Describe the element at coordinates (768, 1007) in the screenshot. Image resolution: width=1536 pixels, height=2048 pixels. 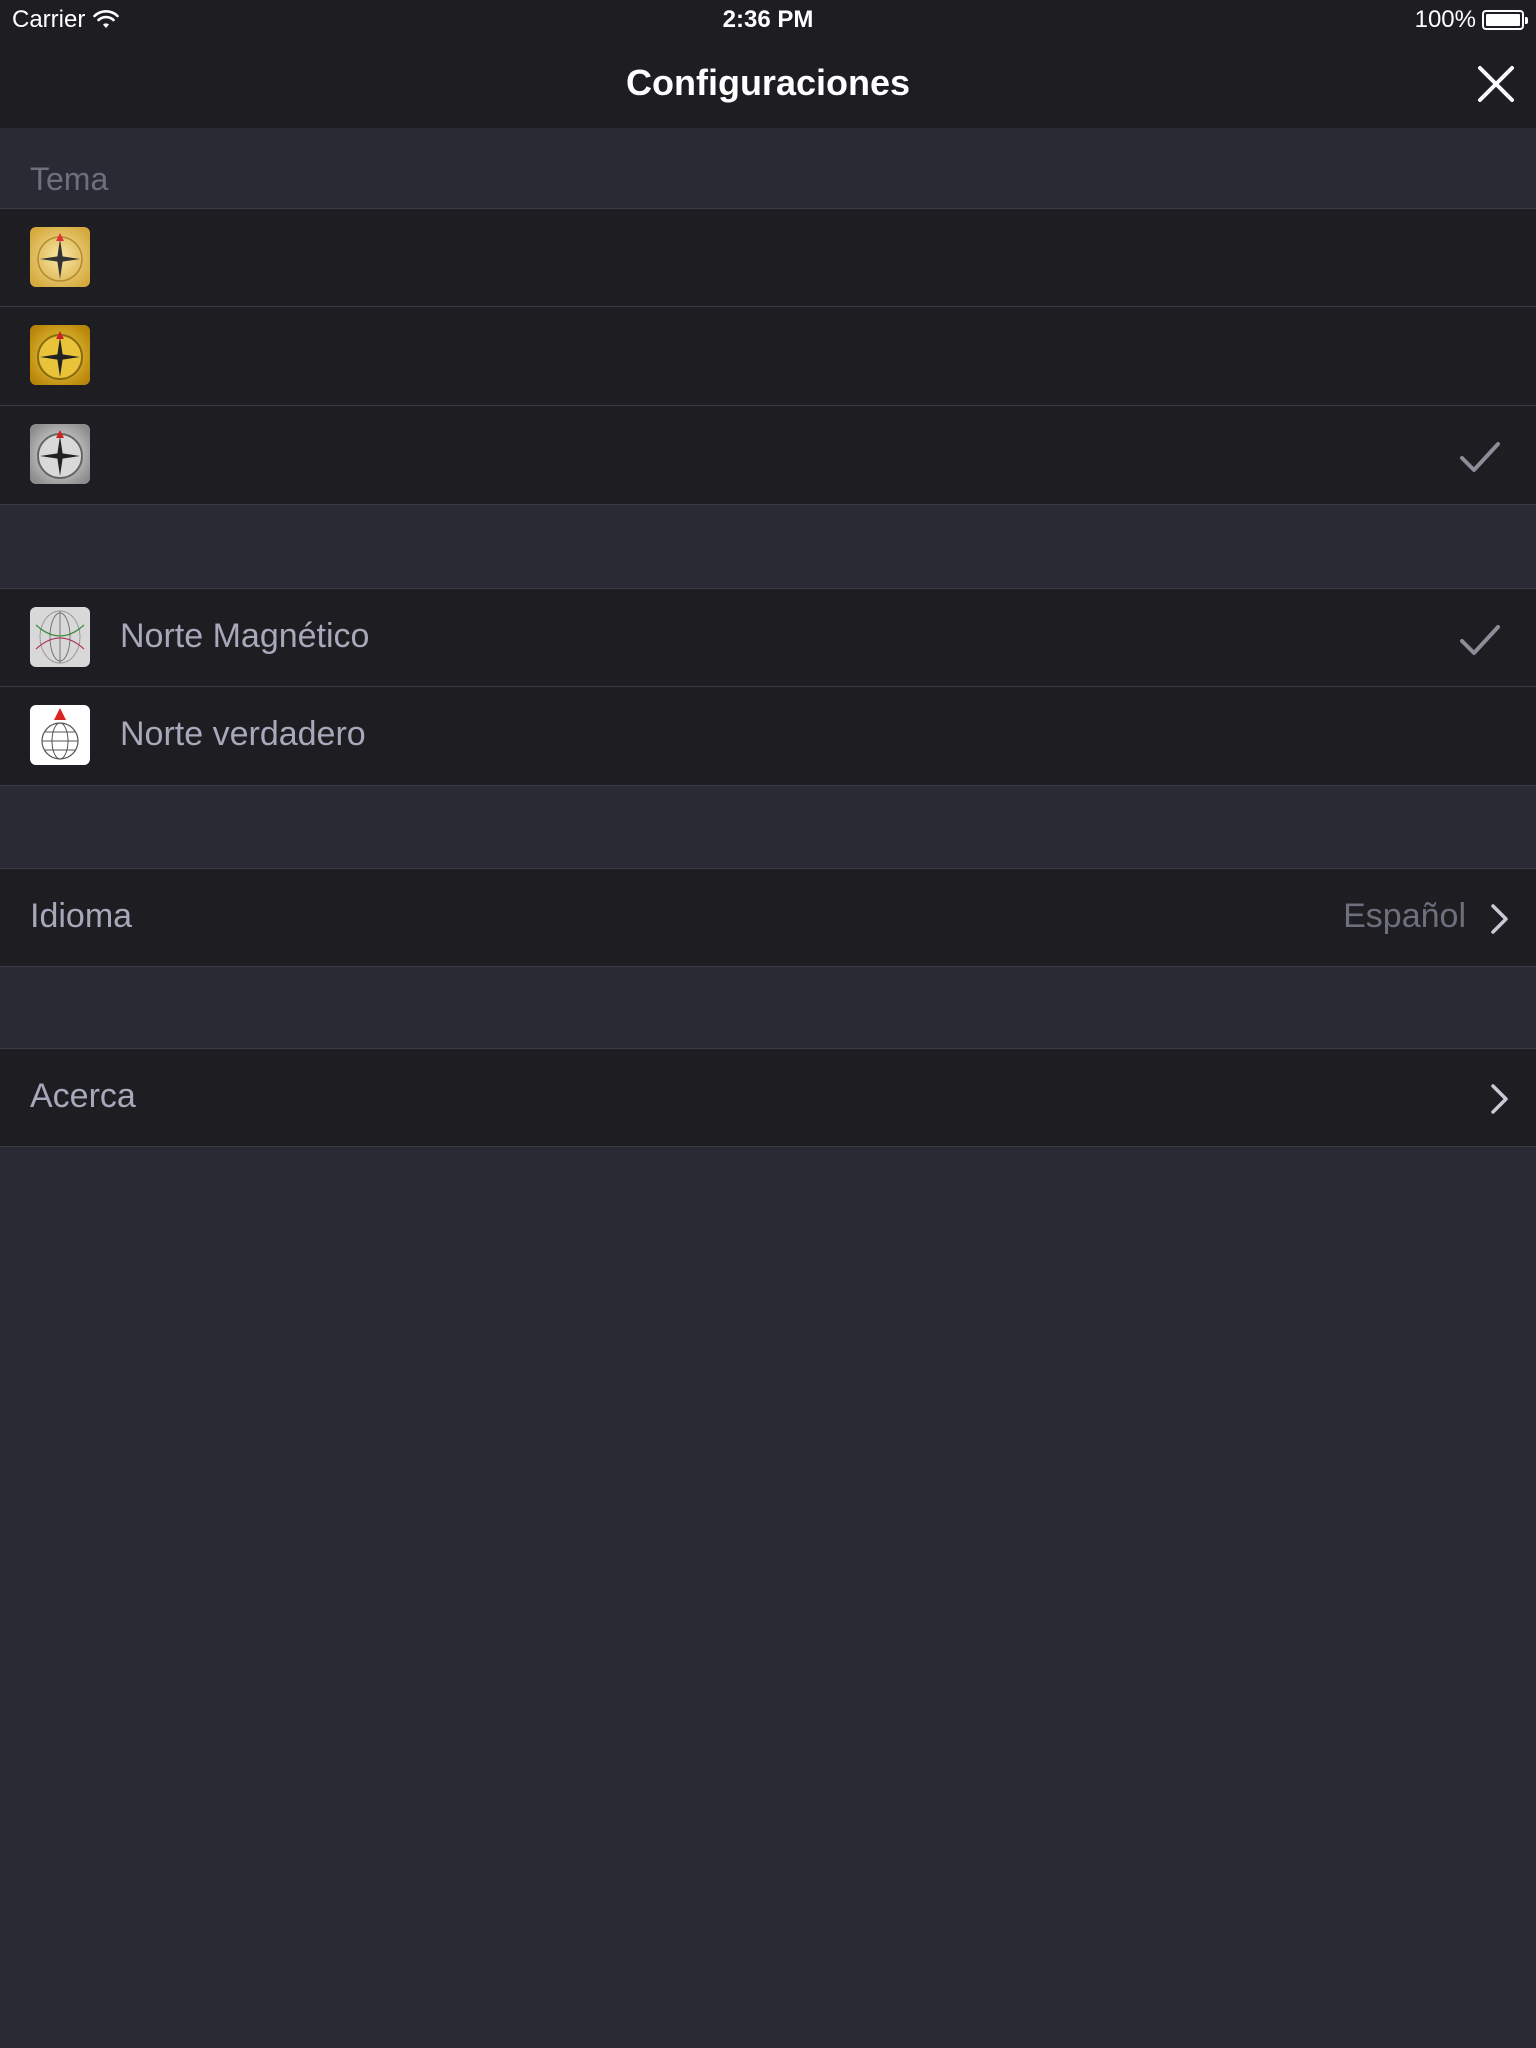
I see `about-section-spacer` at that location.